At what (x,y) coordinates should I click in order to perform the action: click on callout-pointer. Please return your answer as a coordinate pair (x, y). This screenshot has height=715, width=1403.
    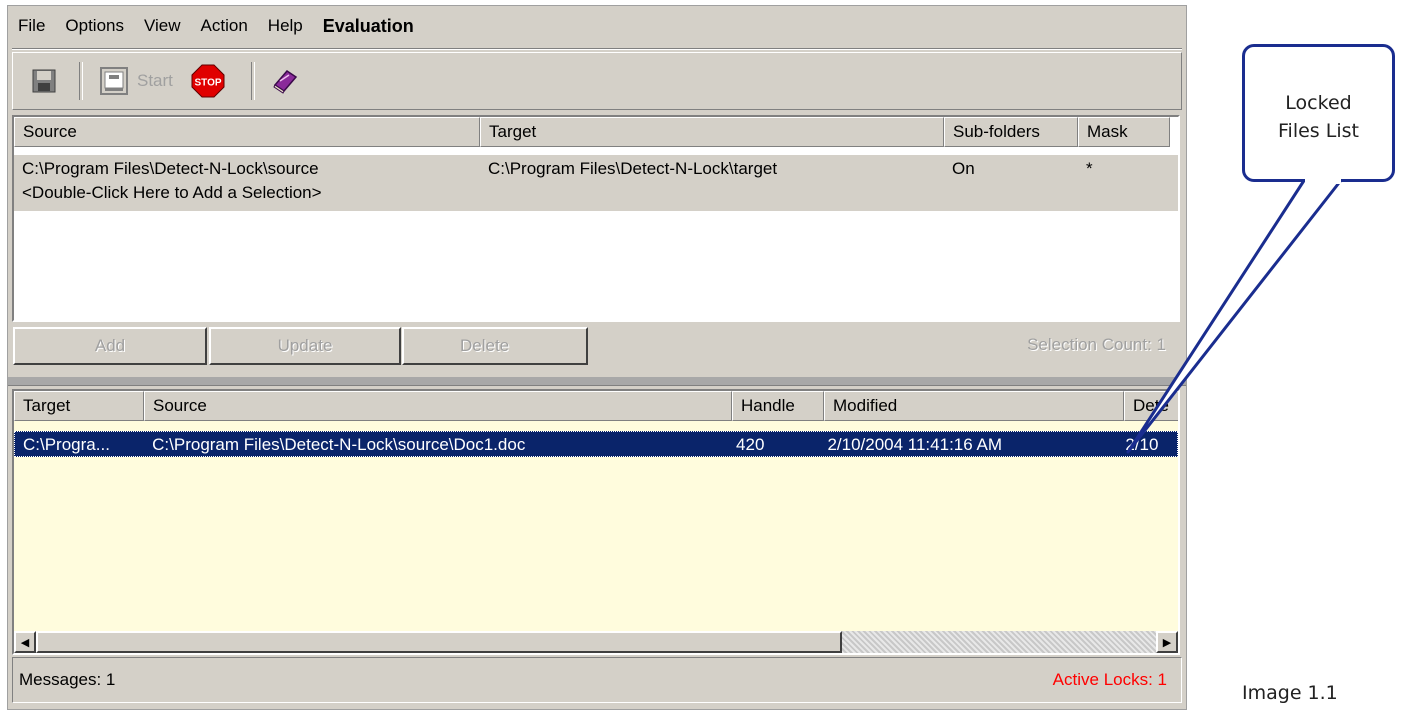
    Looking at the image, I should click on (1235, 315).